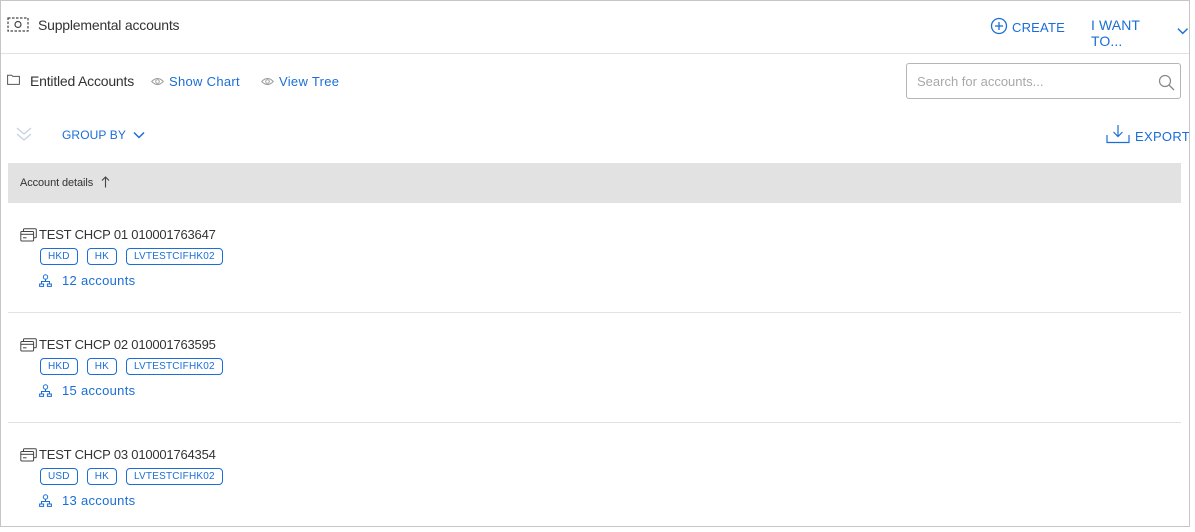 This screenshot has width=1195, height=532. Describe the element at coordinates (127, 234) in the screenshot. I see `account-name: TEST CHCP 01 010001763647` at that location.